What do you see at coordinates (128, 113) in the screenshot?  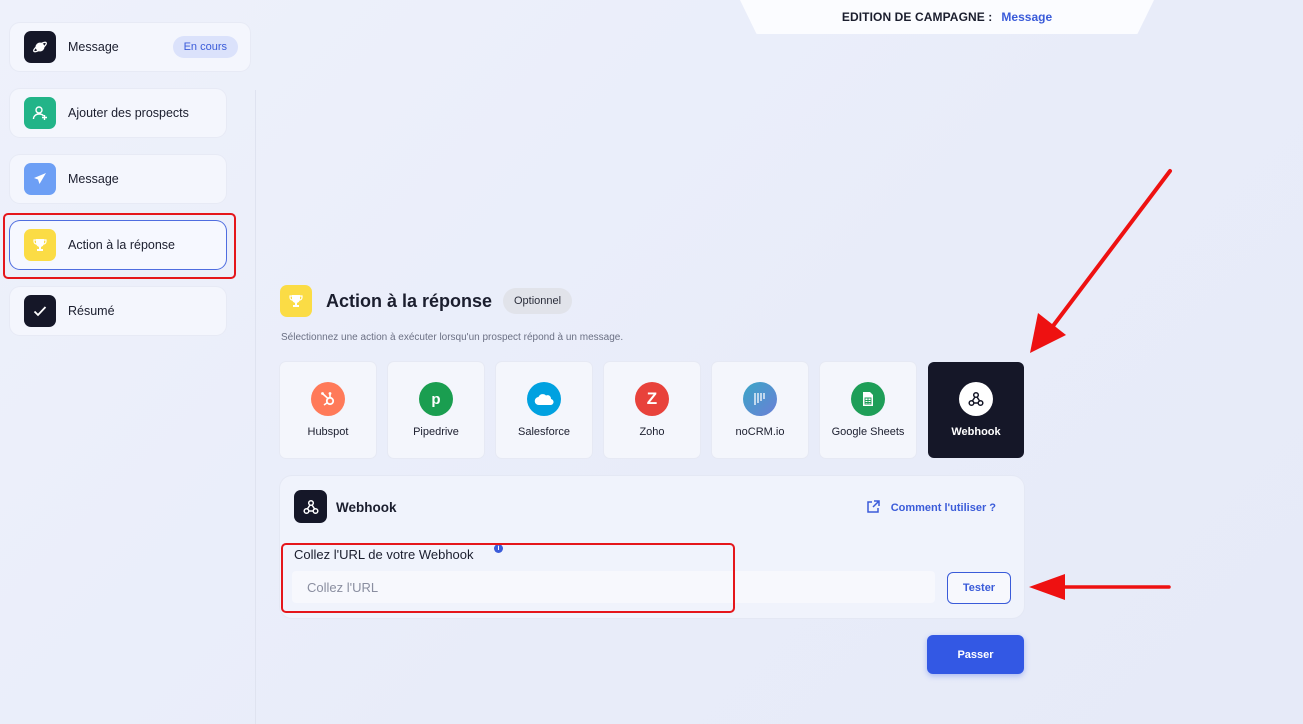 I see `sidebar-item-label: Ajouter des prospects` at bounding box center [128, 113].